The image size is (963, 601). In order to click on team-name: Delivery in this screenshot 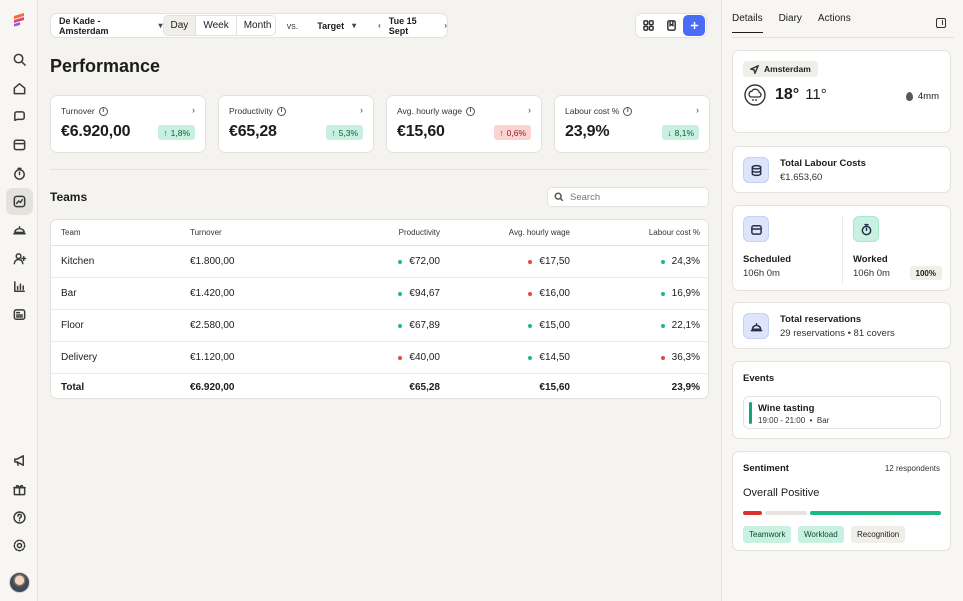, I will do `click(79, 357)`.